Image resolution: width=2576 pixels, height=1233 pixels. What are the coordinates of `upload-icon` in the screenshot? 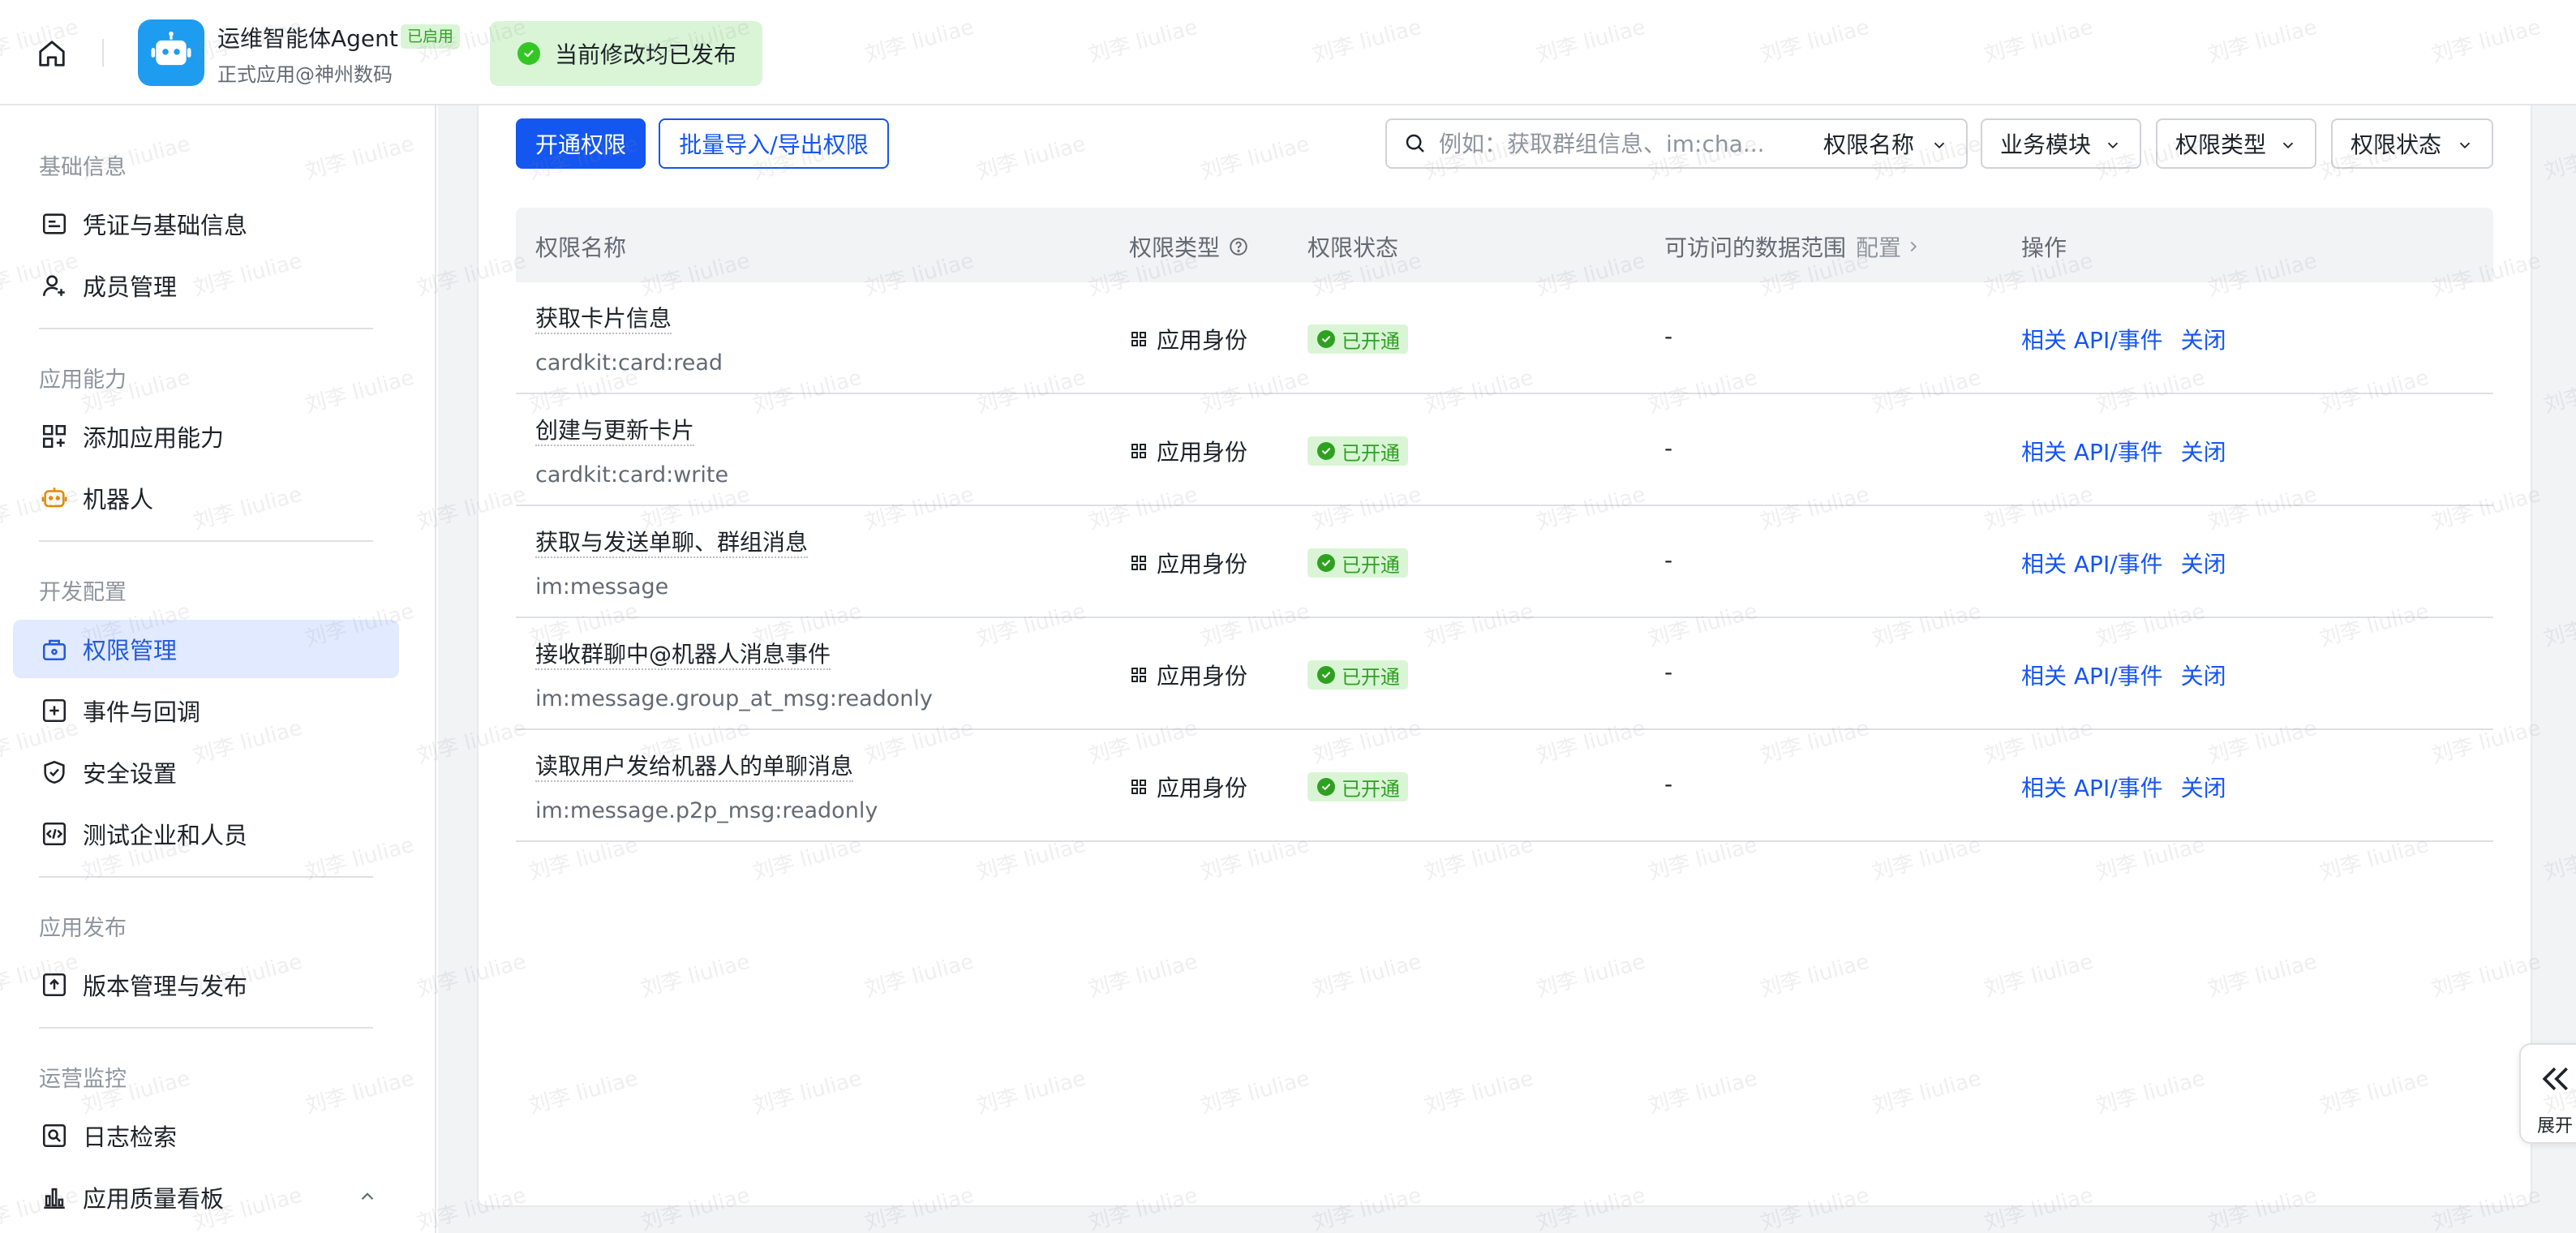 It's located at (54, 984).